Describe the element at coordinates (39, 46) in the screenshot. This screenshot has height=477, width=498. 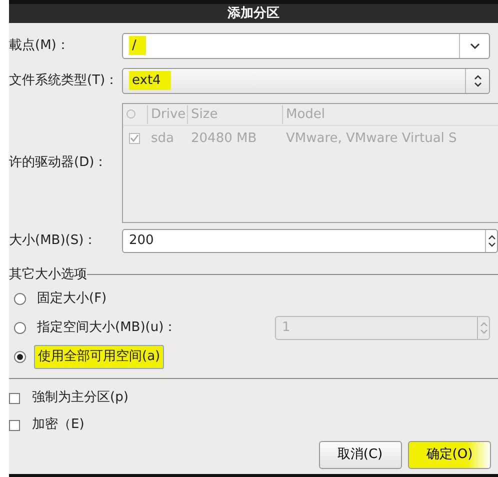
I see `field-label: 載点(M)：` at that location.